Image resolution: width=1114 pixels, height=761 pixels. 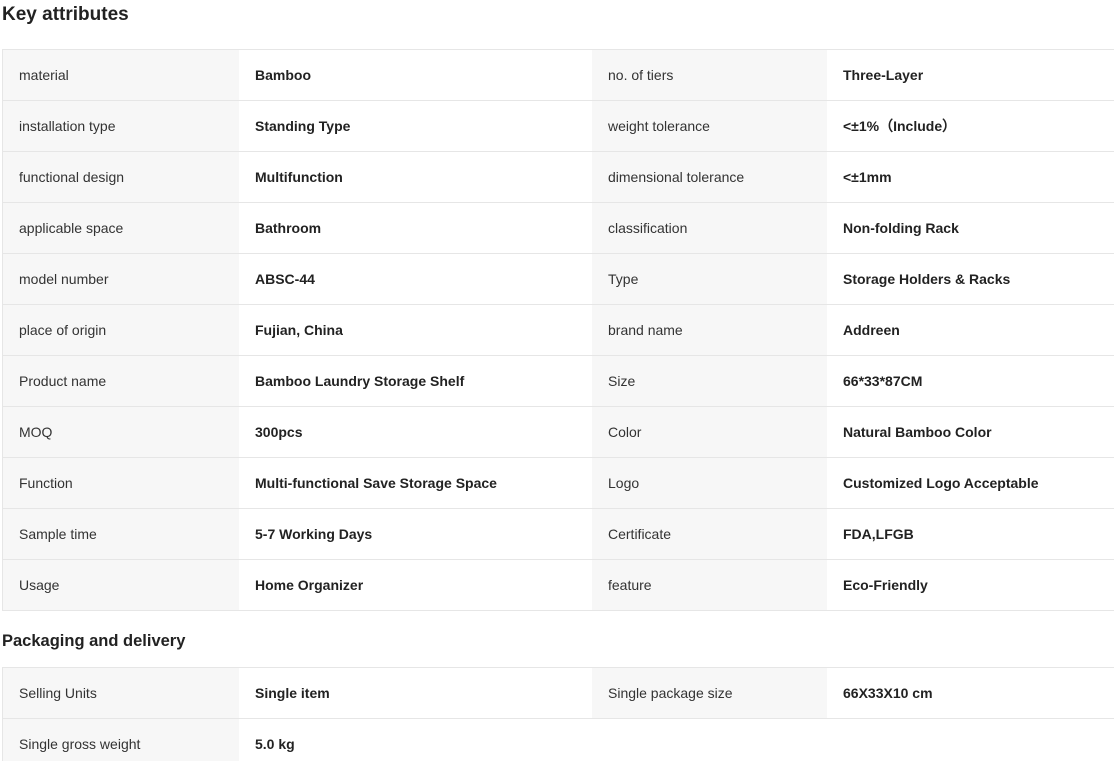 What do you see at coordinates (415, 740) in the screenshot?
I see `attribute-value: 5.0 kg` at bounding box center [415, 740].